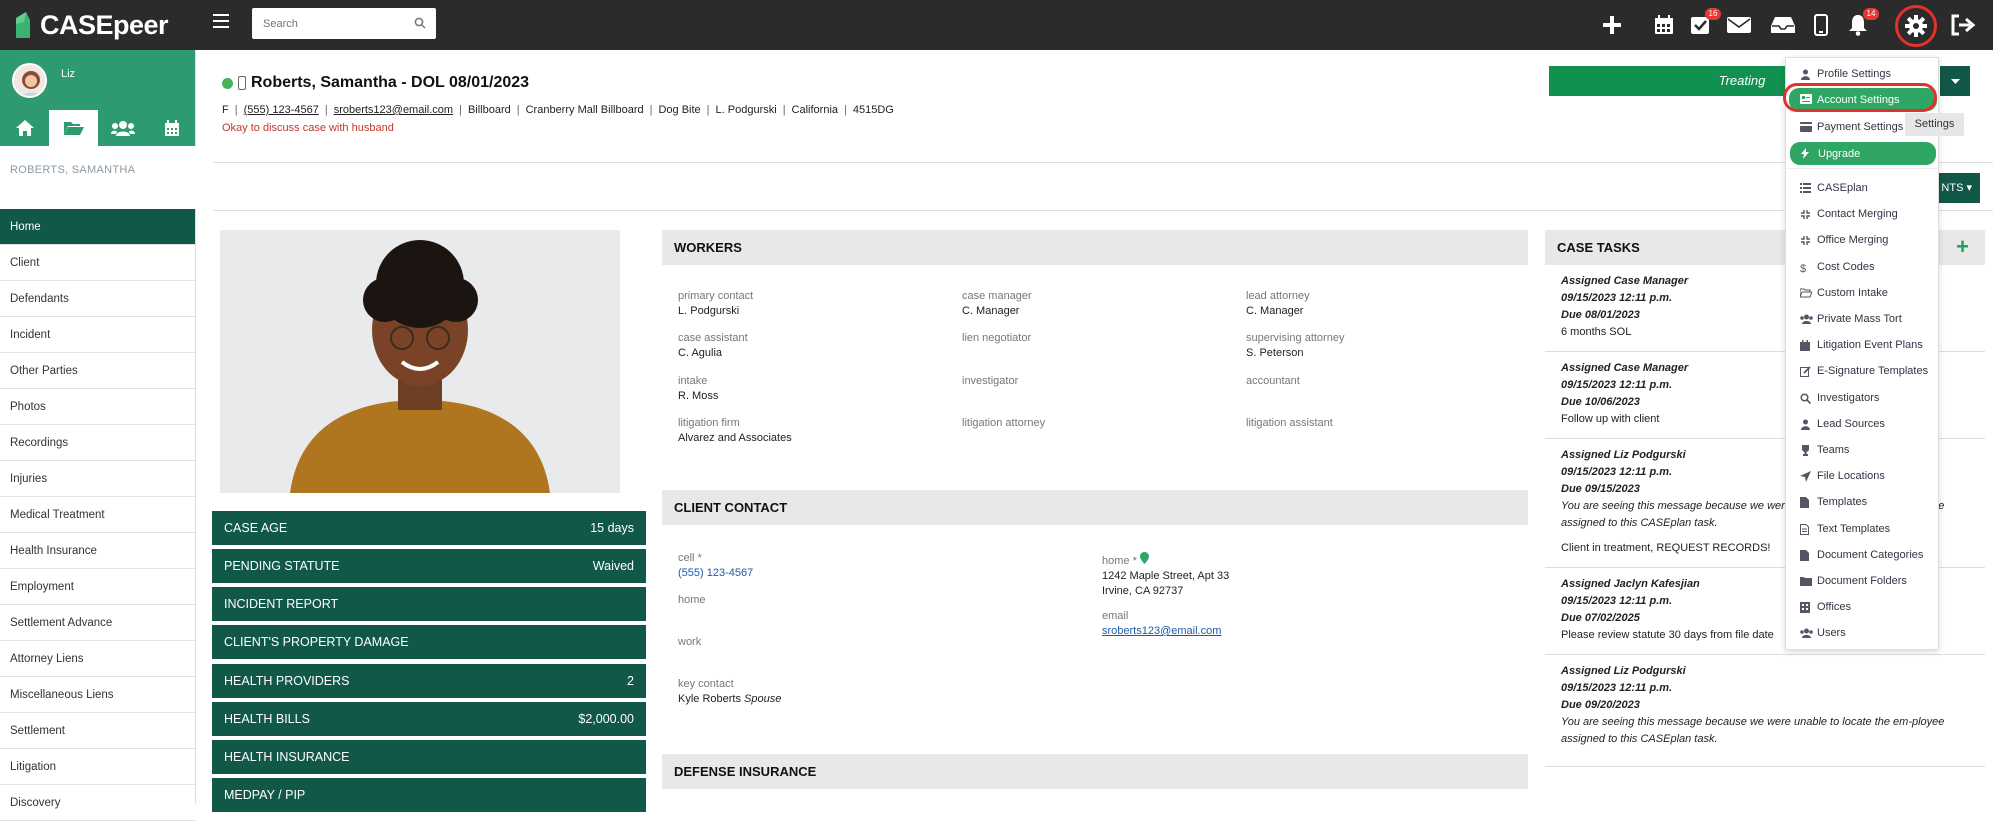 The image size is (1993, 821). I want to click on sidebar-client-name: ROBERTS, SAMANTHA, so click(98, 177).